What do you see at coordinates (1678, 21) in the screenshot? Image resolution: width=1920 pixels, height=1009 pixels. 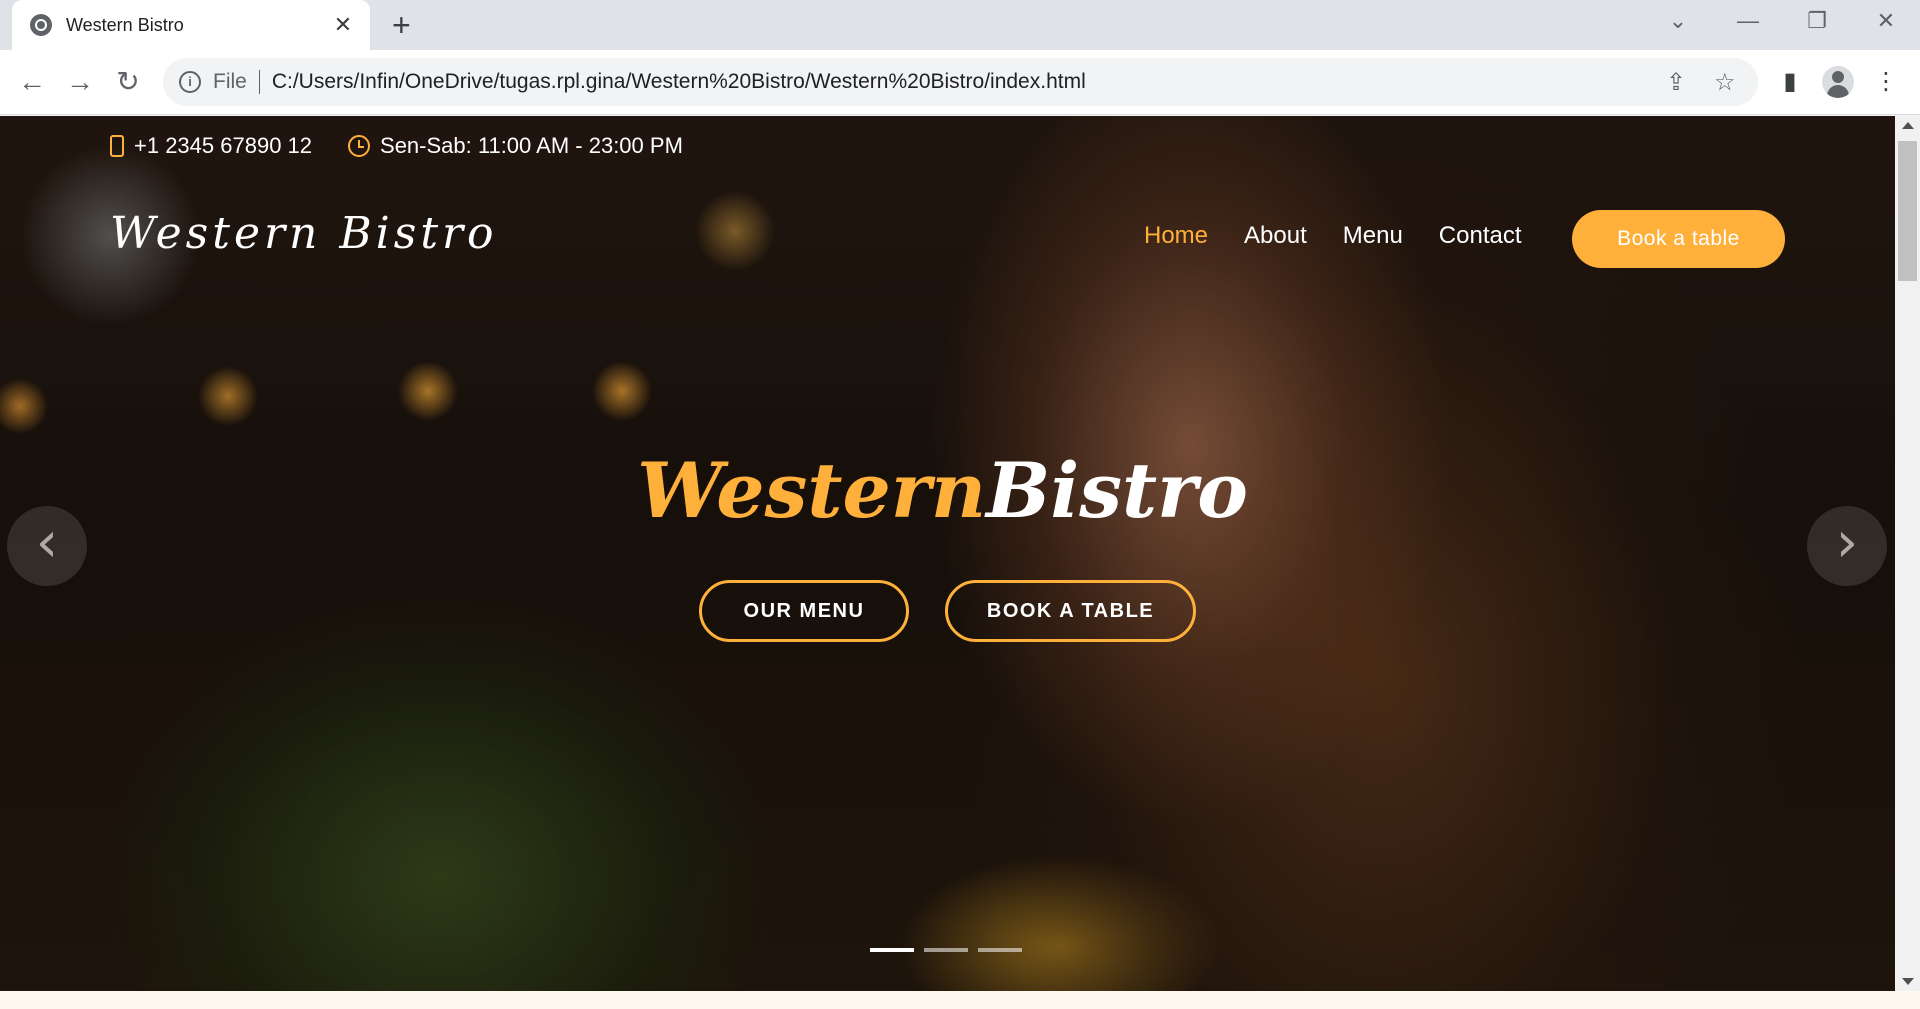 I see `tab-search-icon: ⌄` at bounding box center [1678, 21].